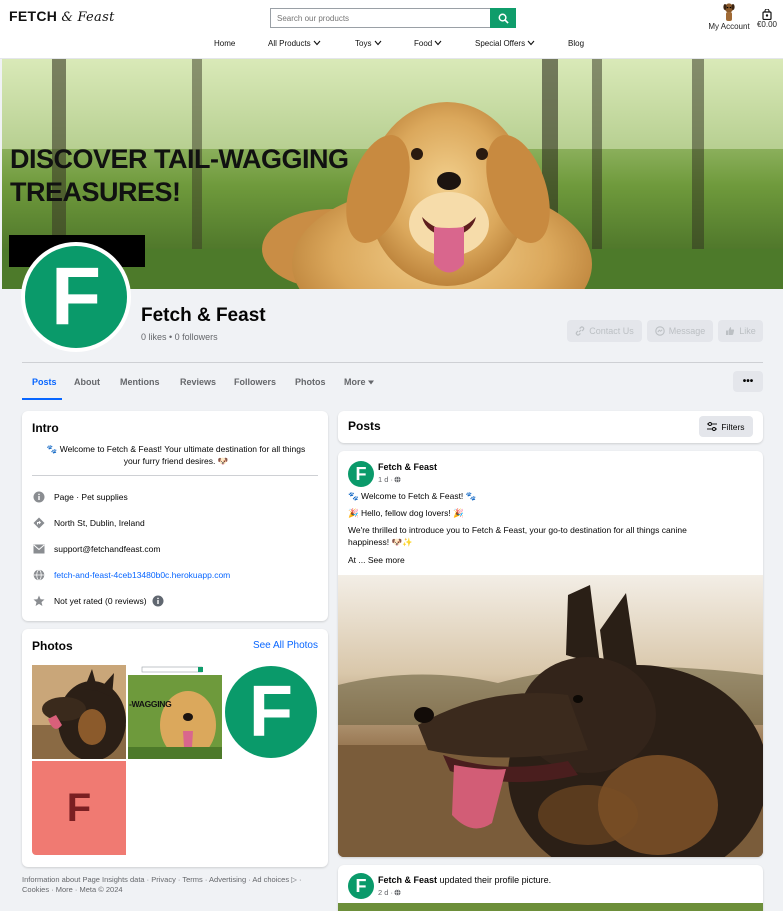 The height and width of the screenshot is (911, 783). What do you see at coordinates (255, 382) in the screenshot?
I see `tab-followers: Followers` at bounding box center [255, 382].